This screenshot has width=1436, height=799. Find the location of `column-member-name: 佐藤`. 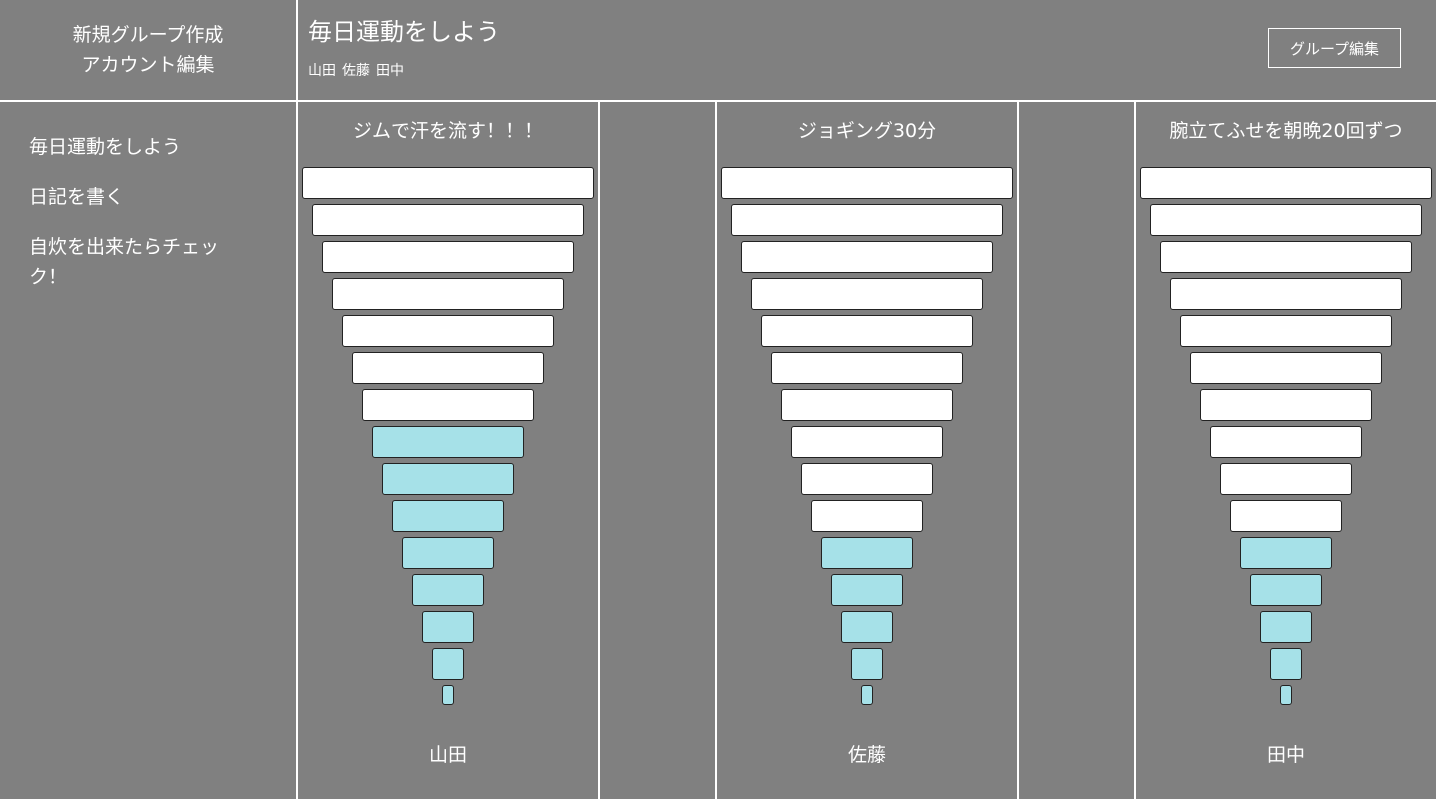

column-member-name: 佐藤 is located at coordinates (866, 755).